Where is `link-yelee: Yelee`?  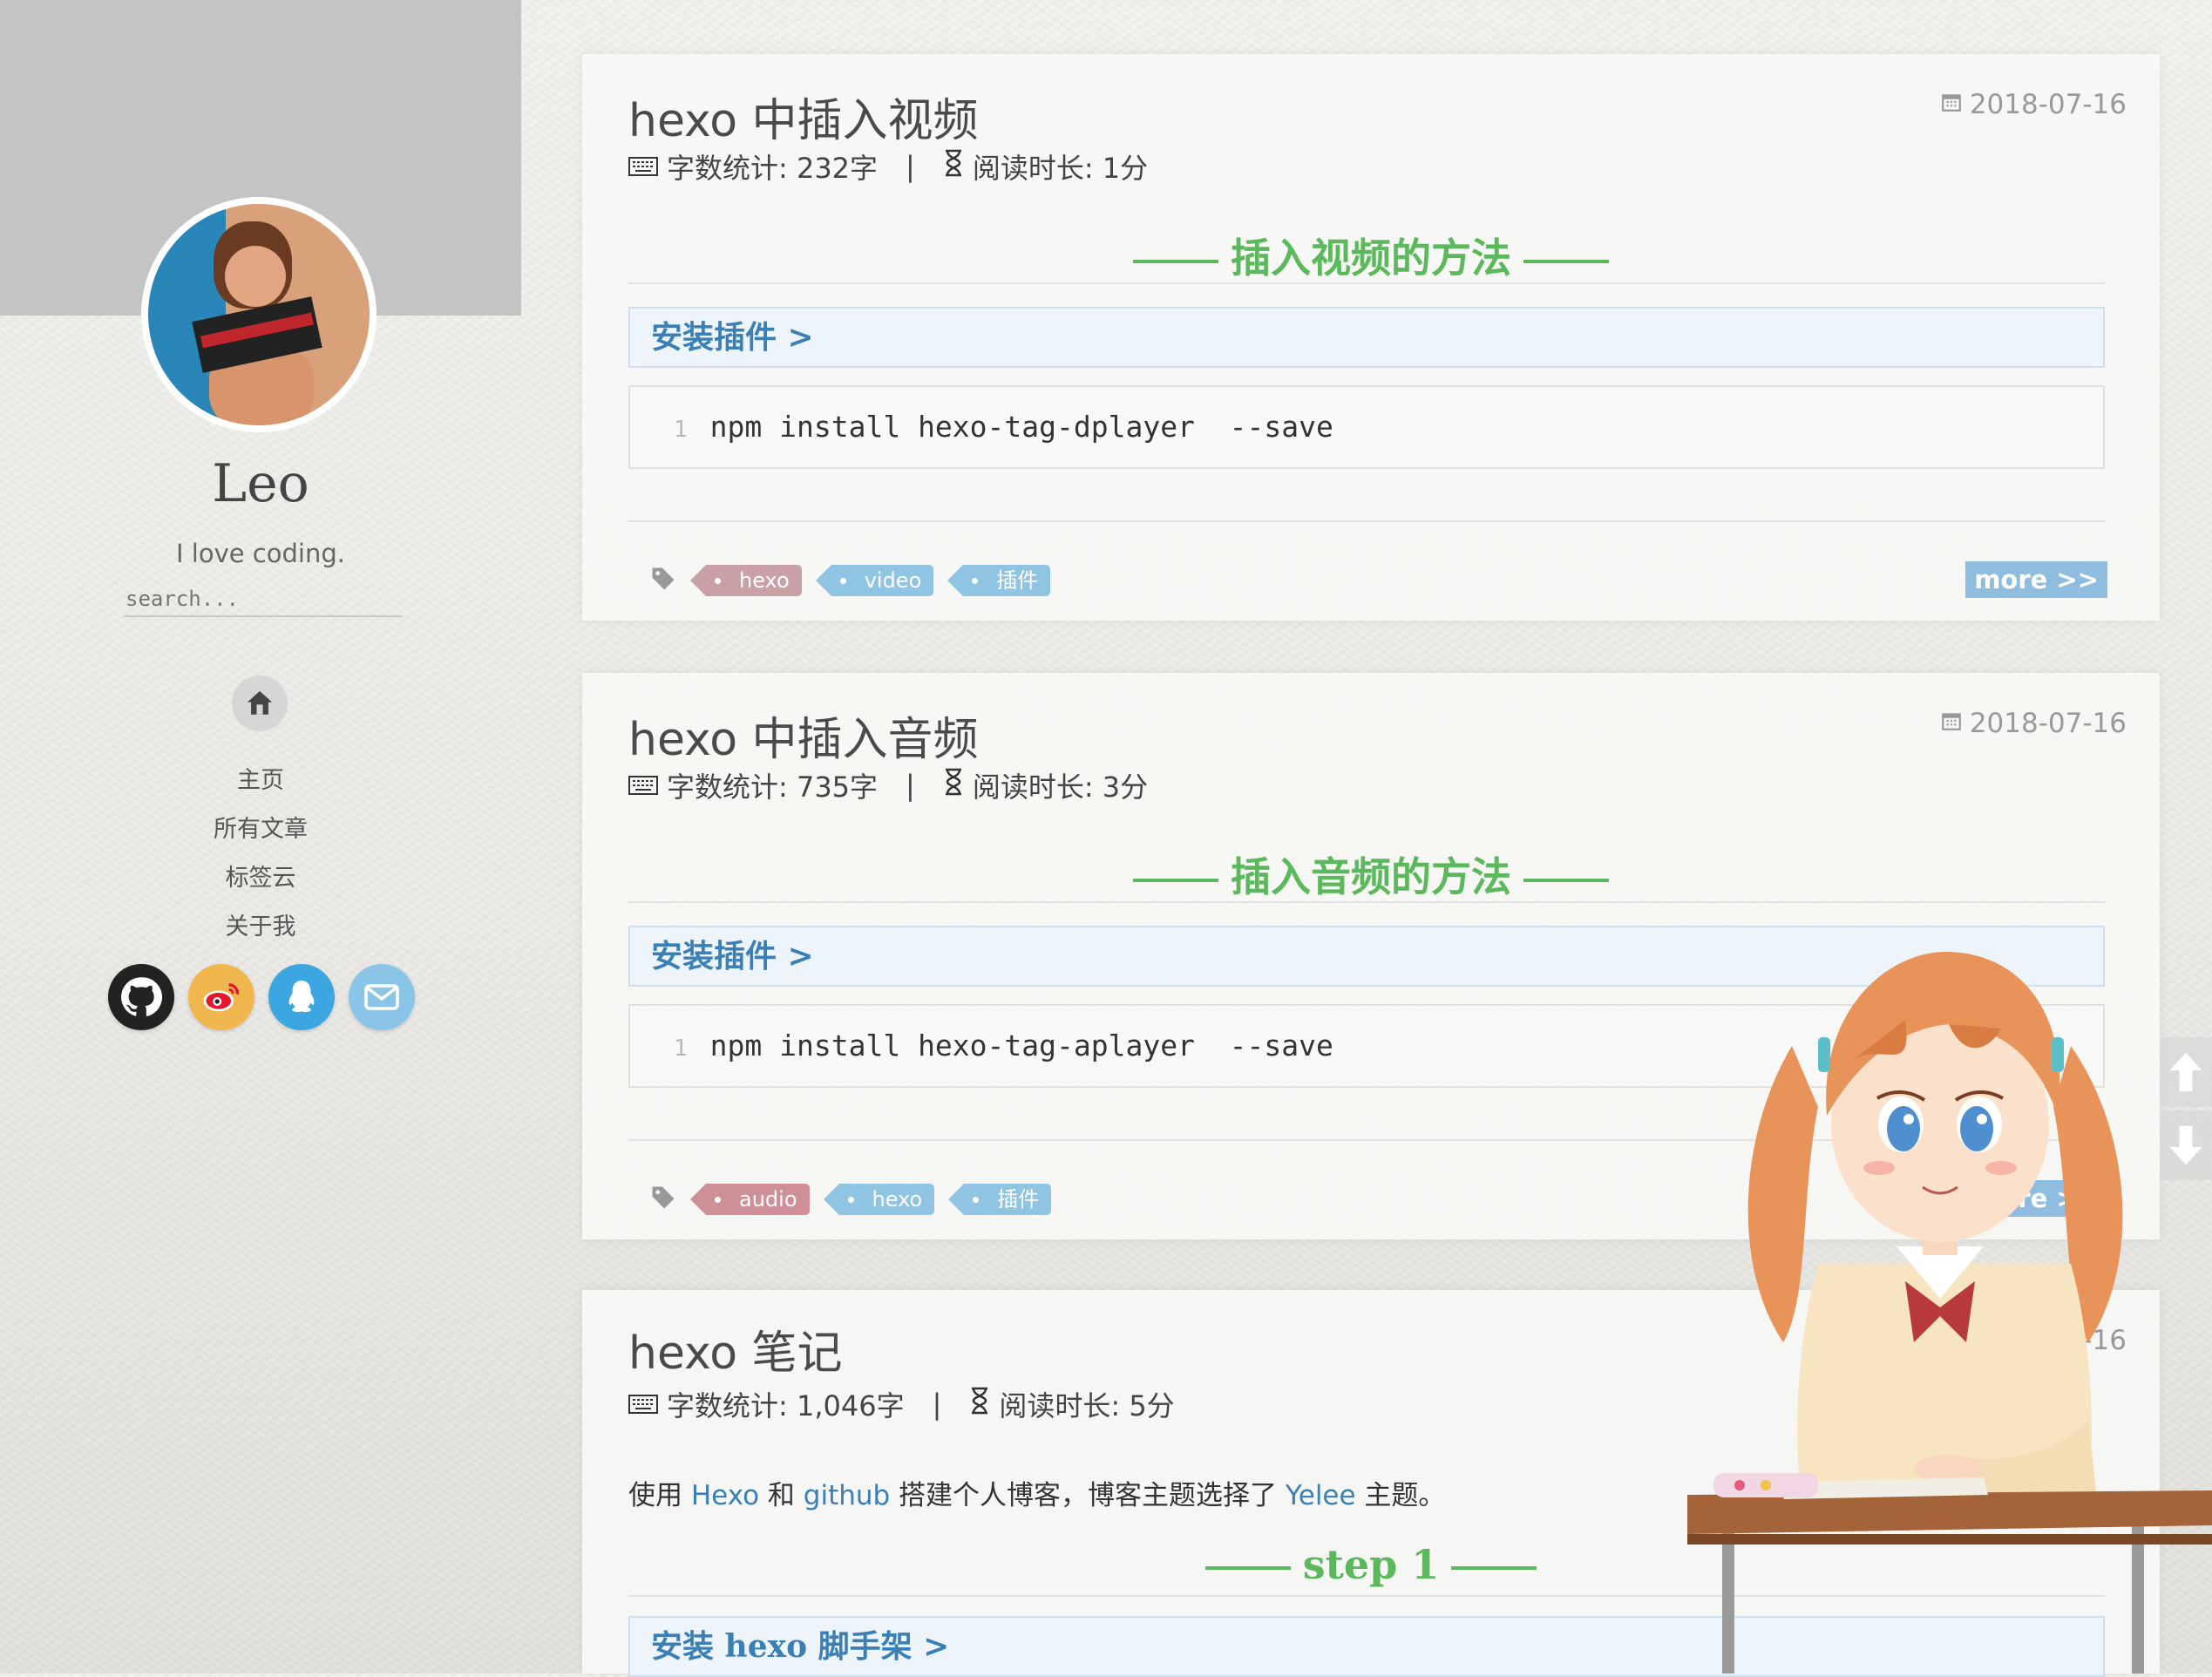
link-yelee: Yelee is located at coordinates (1321, 1495).